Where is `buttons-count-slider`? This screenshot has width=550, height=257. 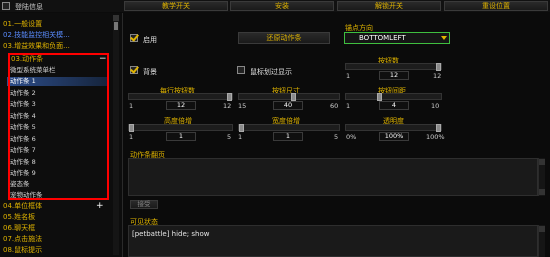
buttons-count-slider is located at coordinates (393, 67).